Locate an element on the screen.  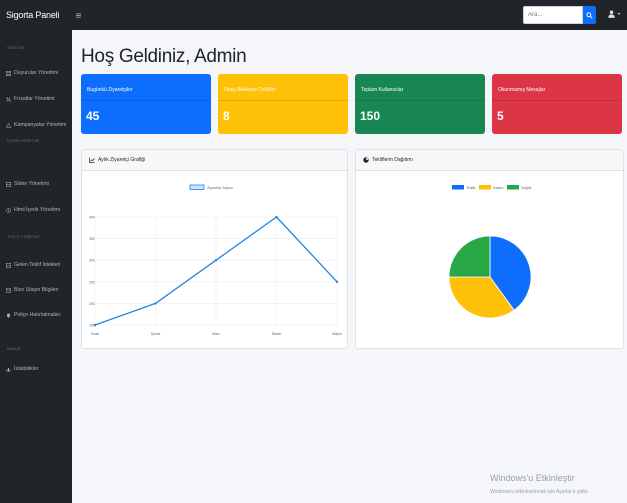
bell-icon is located at coordinates (8, 315).